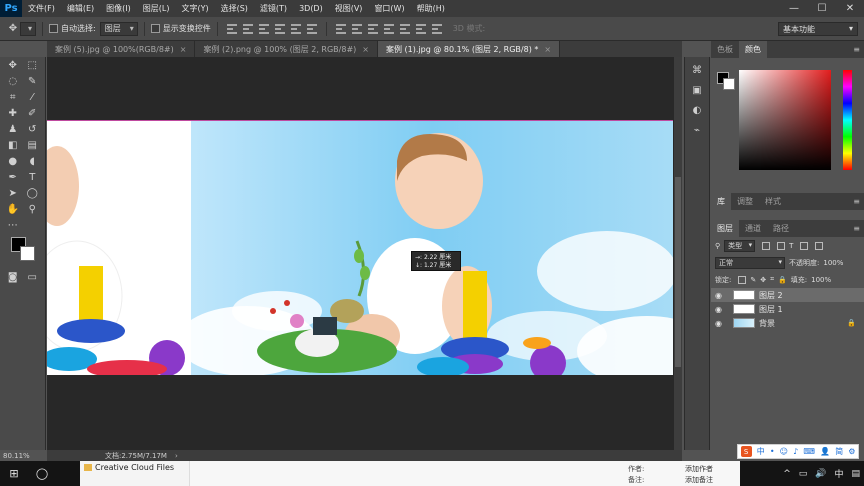 This screenshot has width=864, height=486. I want to click on menu-help: 帮助(H), so click(431, 8).